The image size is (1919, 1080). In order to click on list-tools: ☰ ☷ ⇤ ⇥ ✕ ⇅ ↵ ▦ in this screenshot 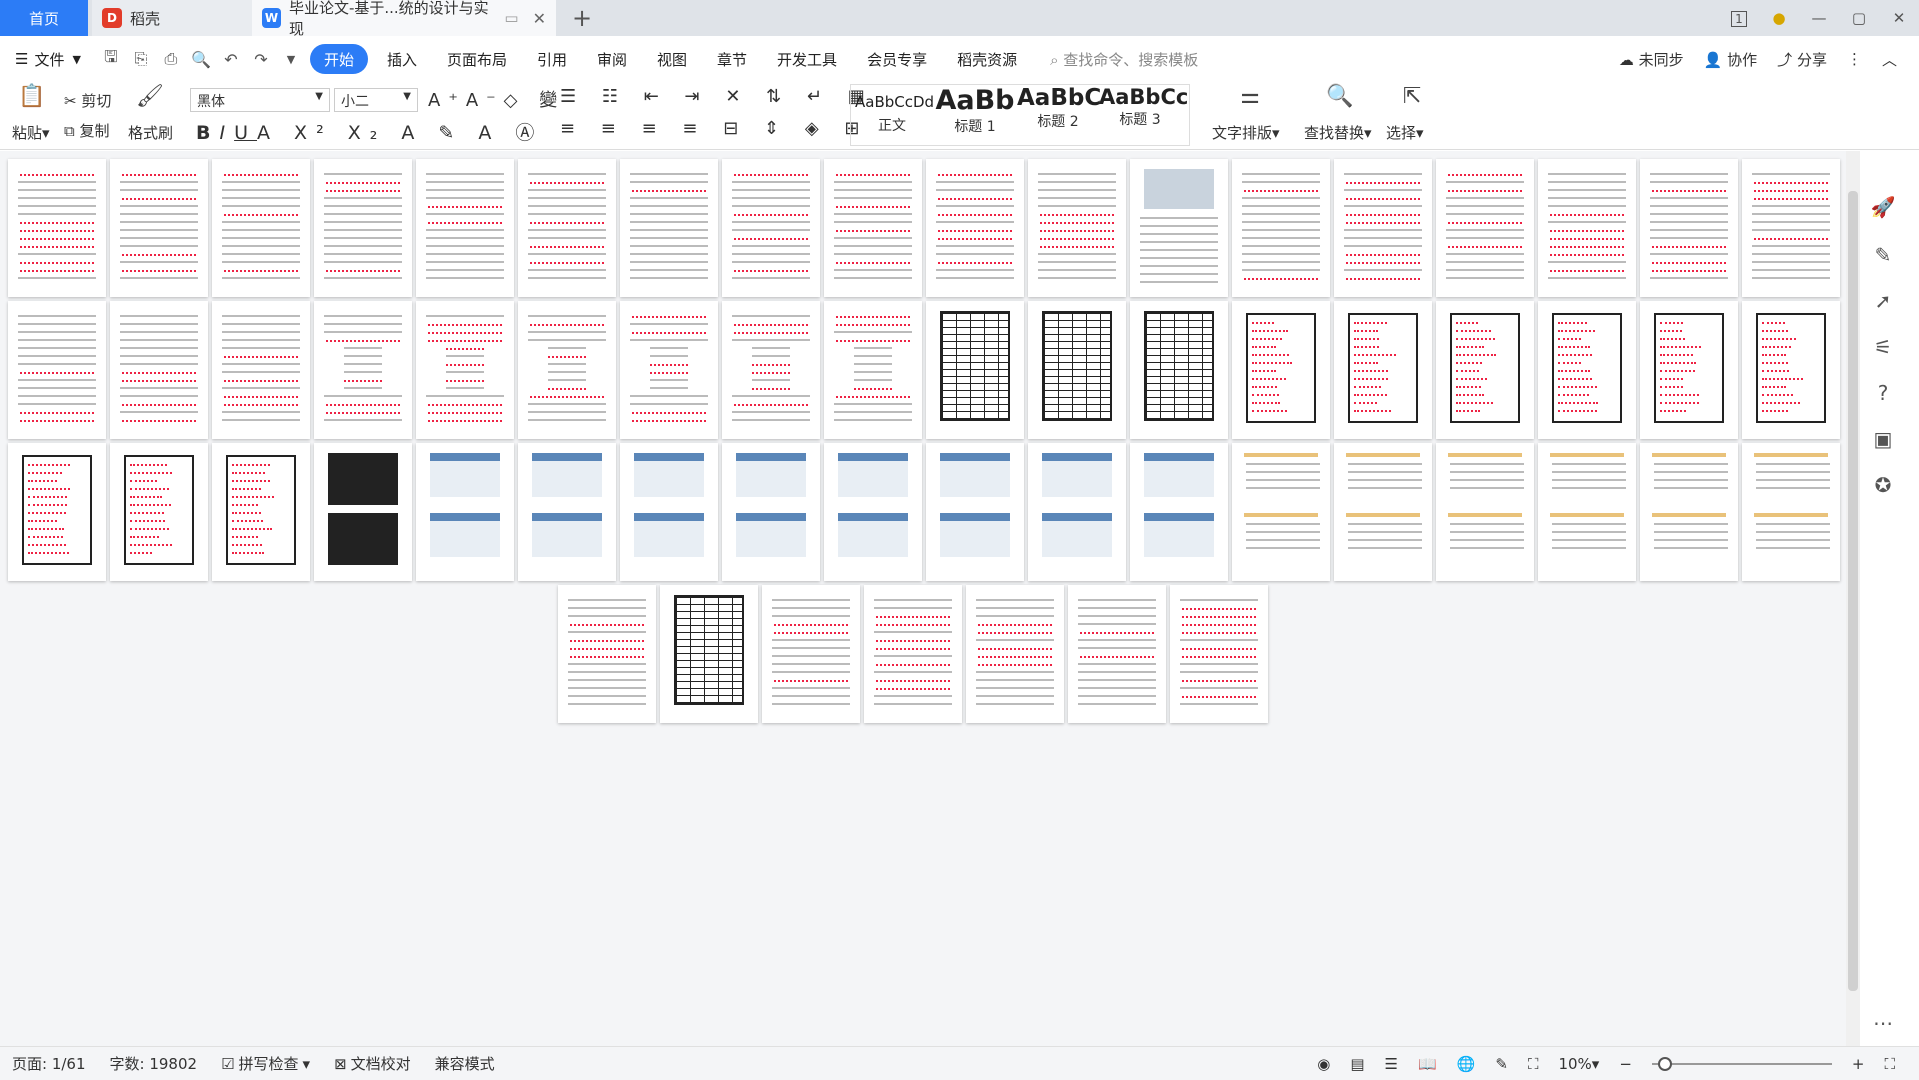, I will do `click(717, 96)`.